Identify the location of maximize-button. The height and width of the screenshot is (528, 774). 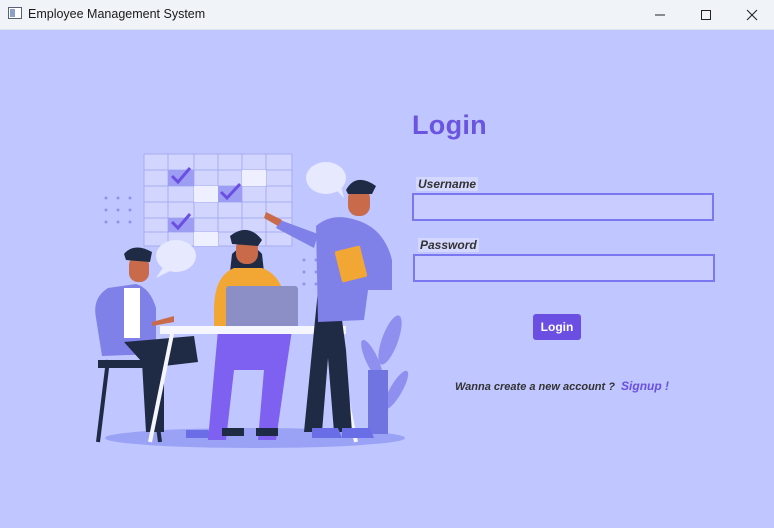
(706, 14).